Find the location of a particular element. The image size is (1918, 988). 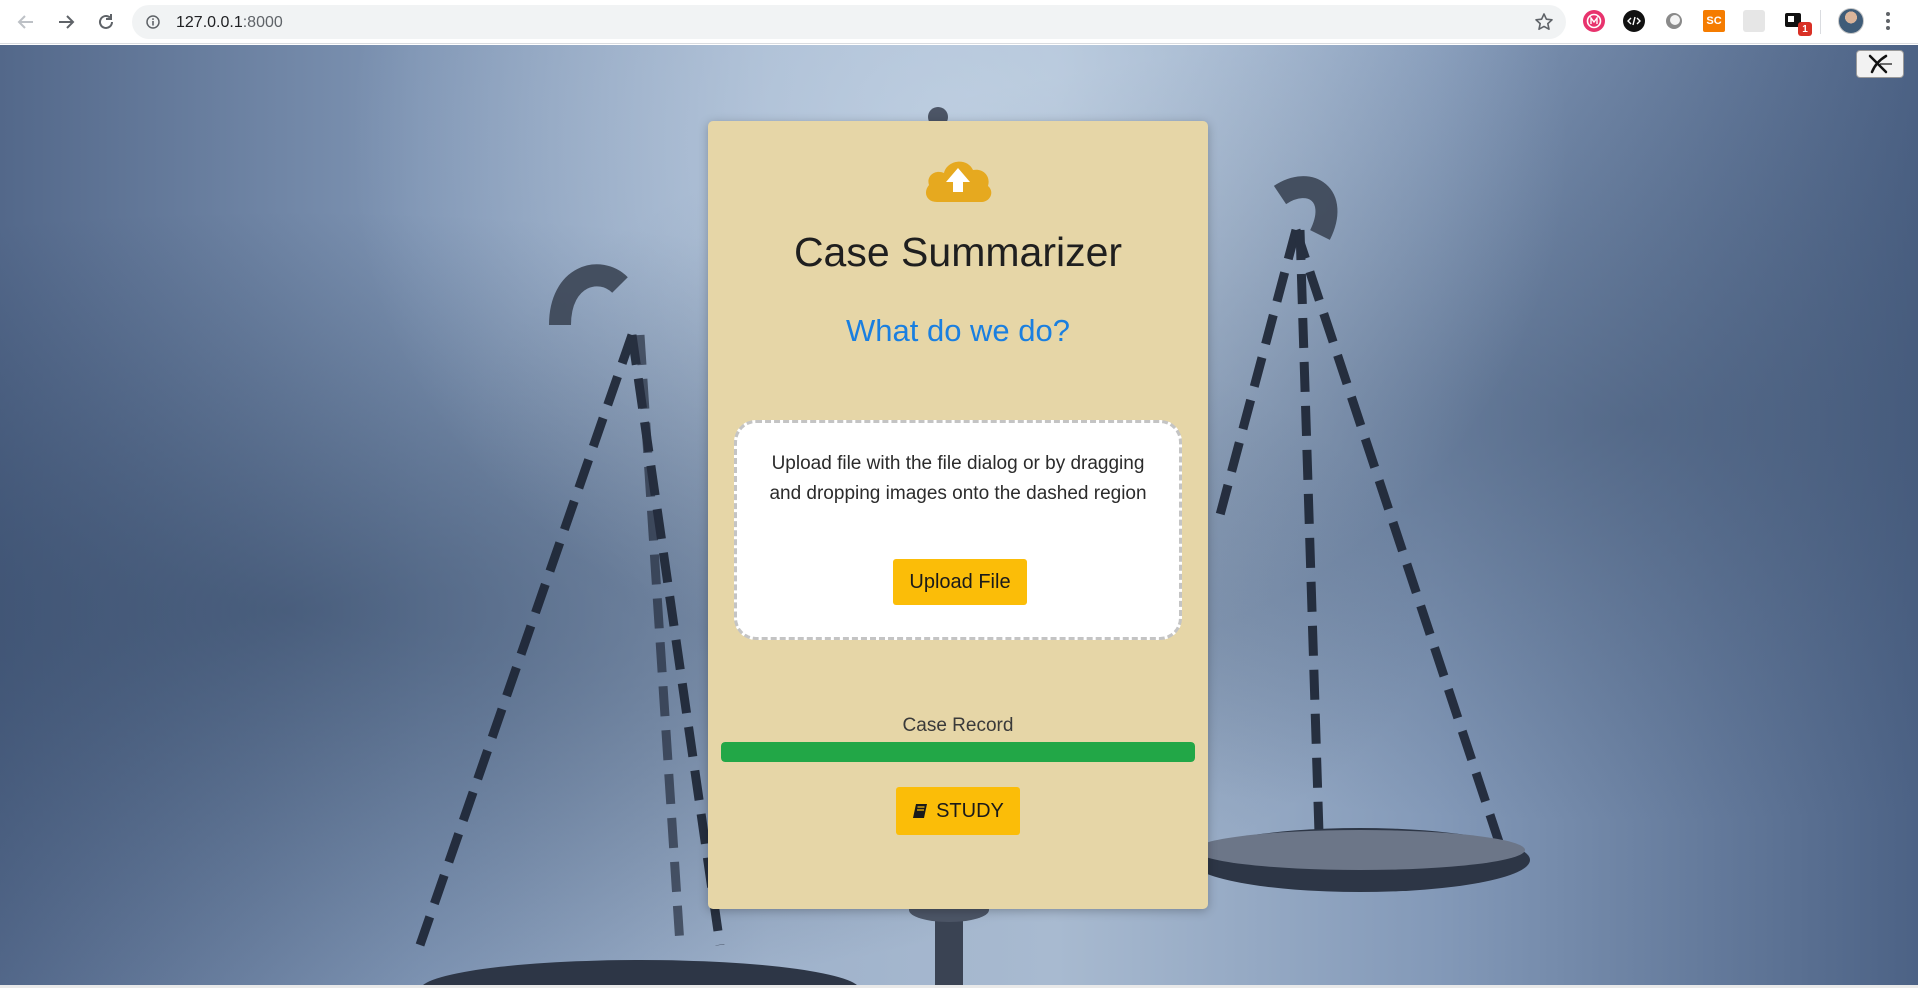

toolbar-divider is located at coordinates (1820, 22).